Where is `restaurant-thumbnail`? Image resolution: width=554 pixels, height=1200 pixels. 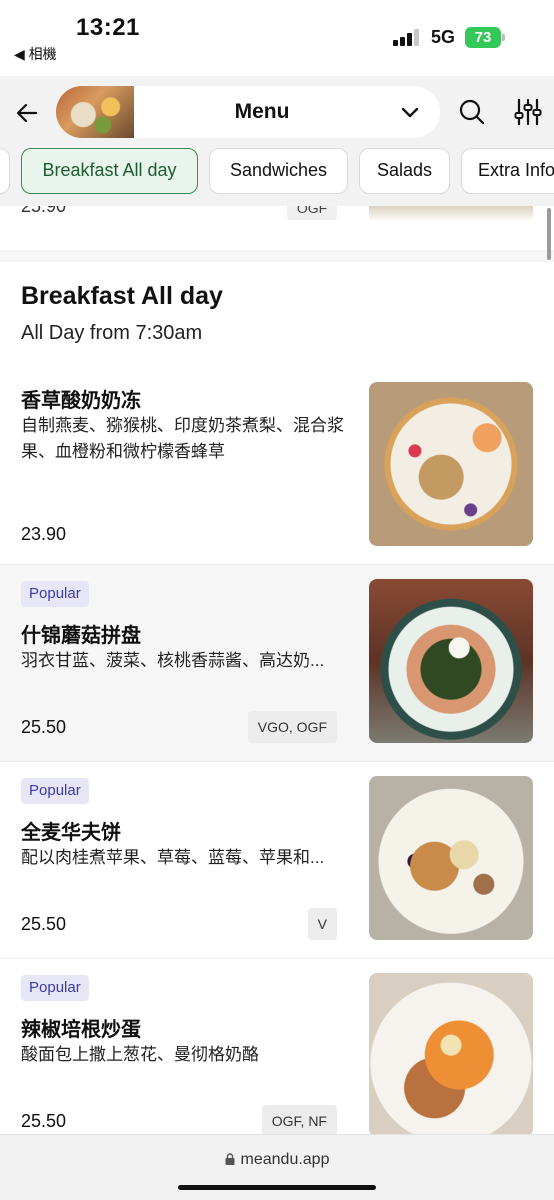
restaurant-thumbnail is located at coordinates (95, 112).